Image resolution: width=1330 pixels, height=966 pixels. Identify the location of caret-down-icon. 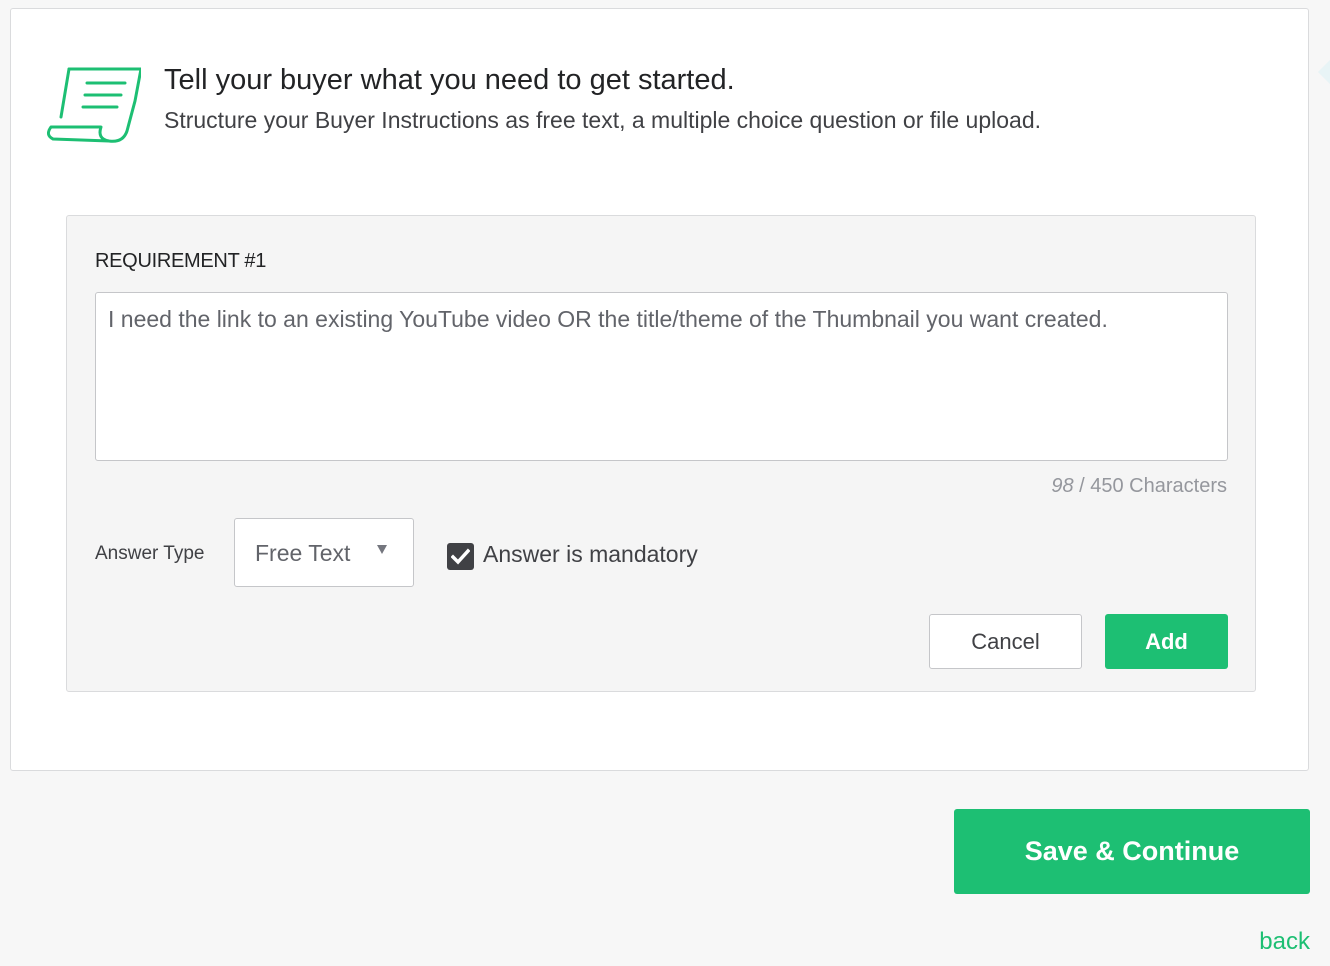
(382, 549).